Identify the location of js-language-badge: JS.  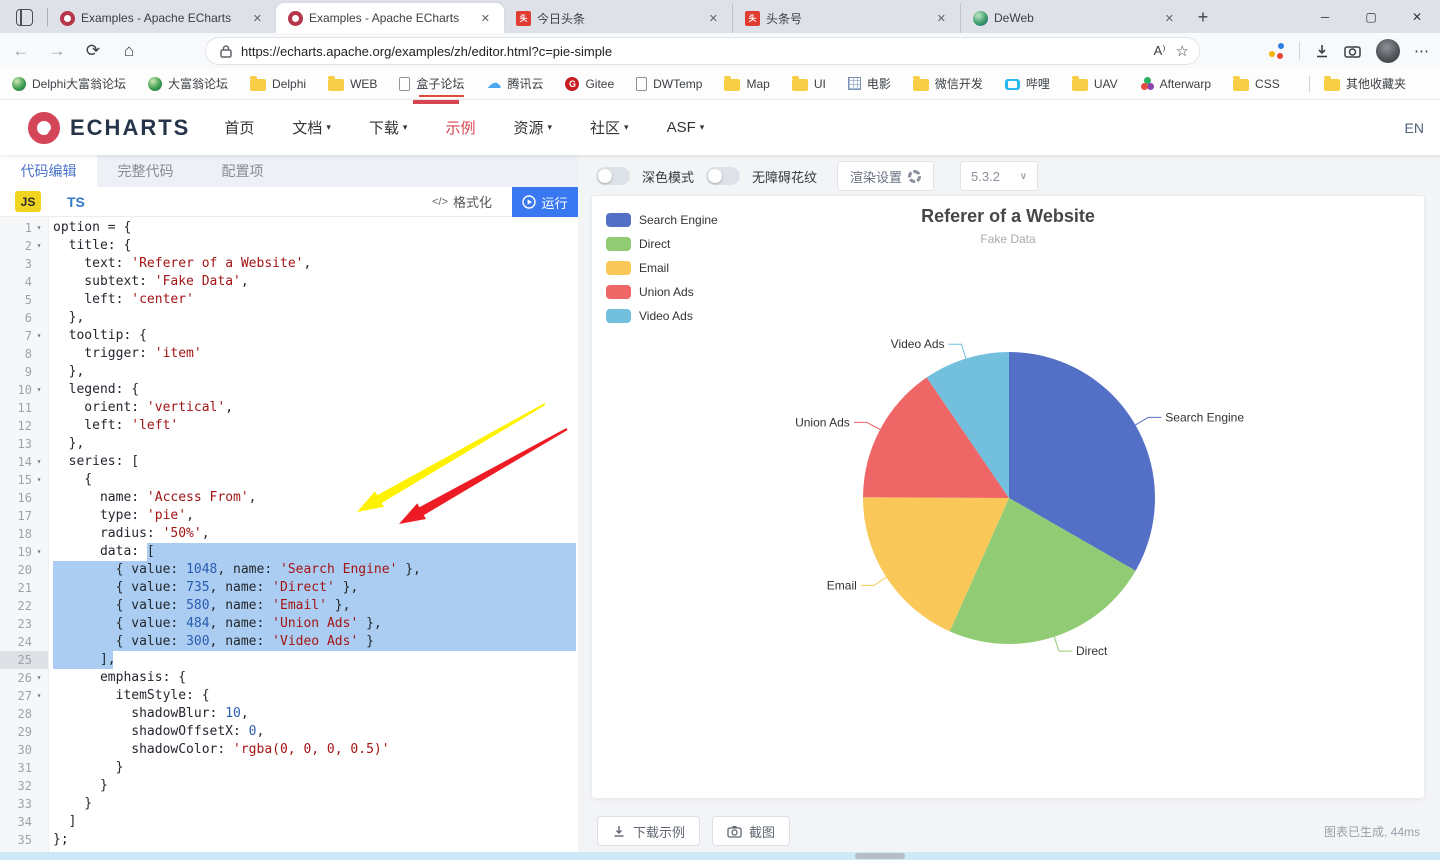
(28, 201).